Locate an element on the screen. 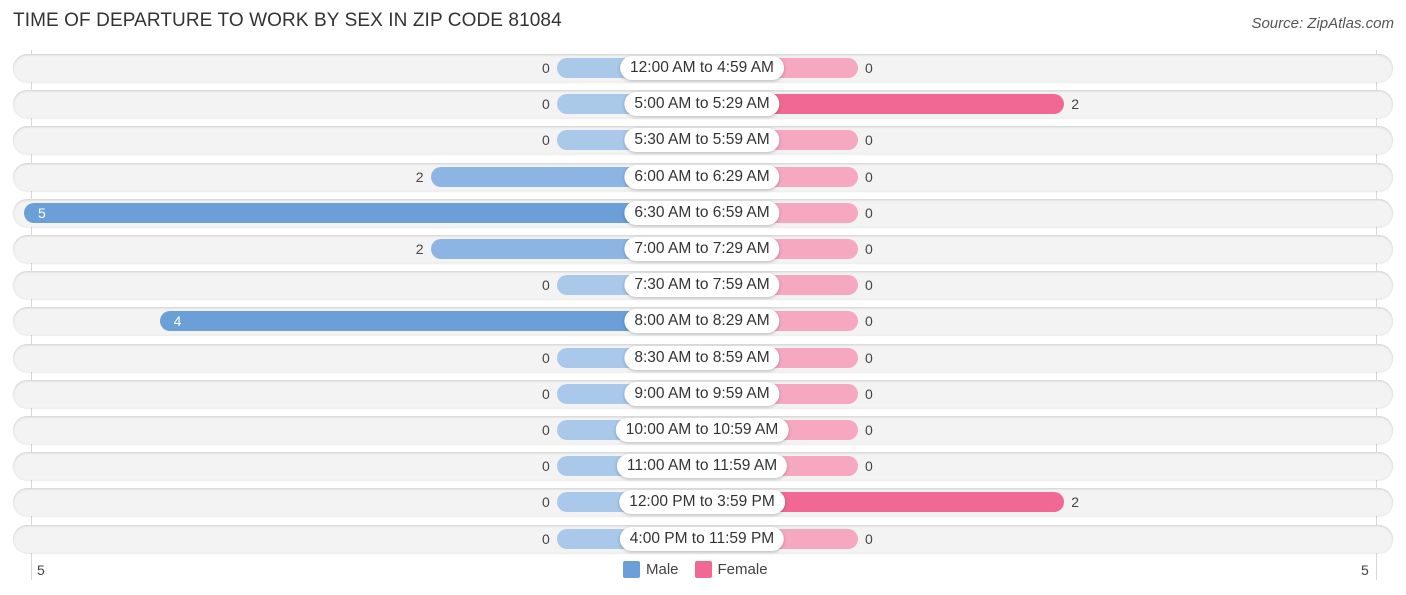 The image size is (1406, 595). category-label: 7:30 AM to 7:59 AM is located at coordinates (702, 285).